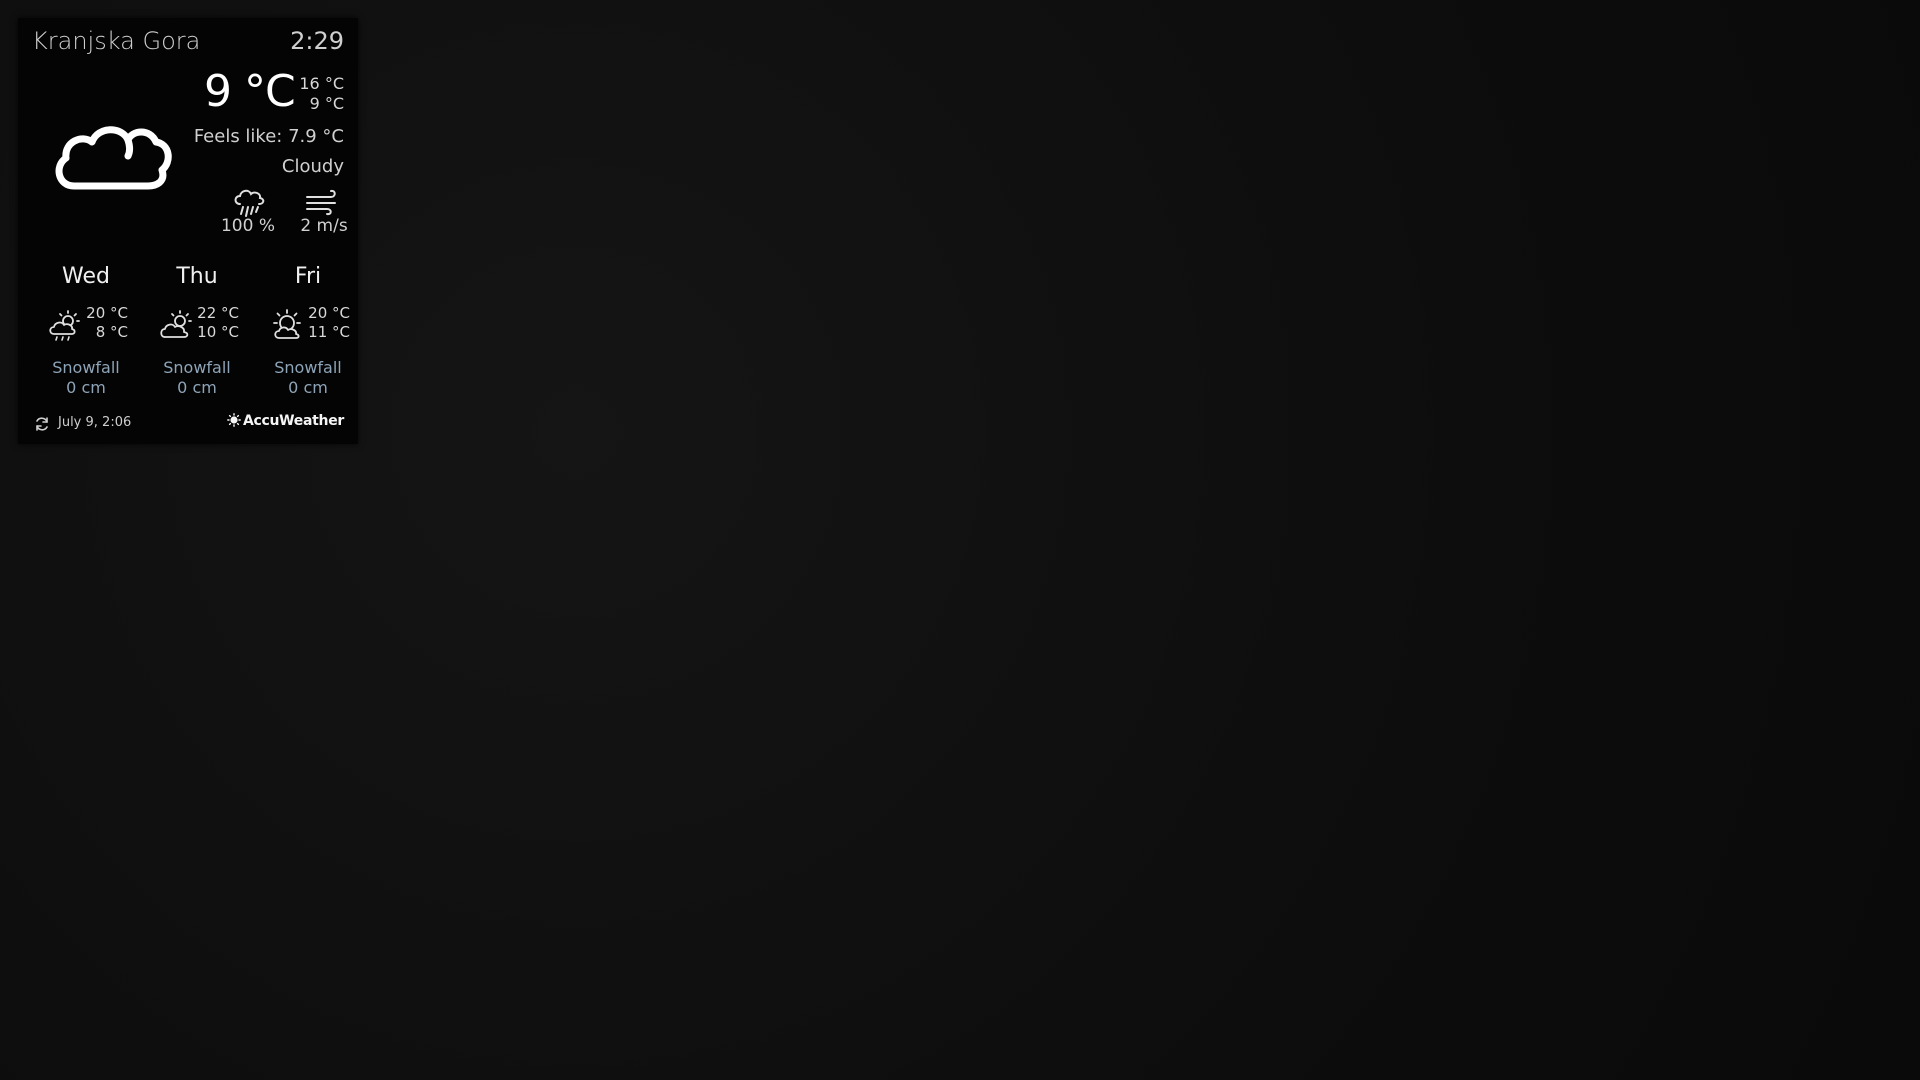 The width and height of the screenshot is (1920, 1080). I want to click on current-temperature: 9 °C, so click(250, 91).